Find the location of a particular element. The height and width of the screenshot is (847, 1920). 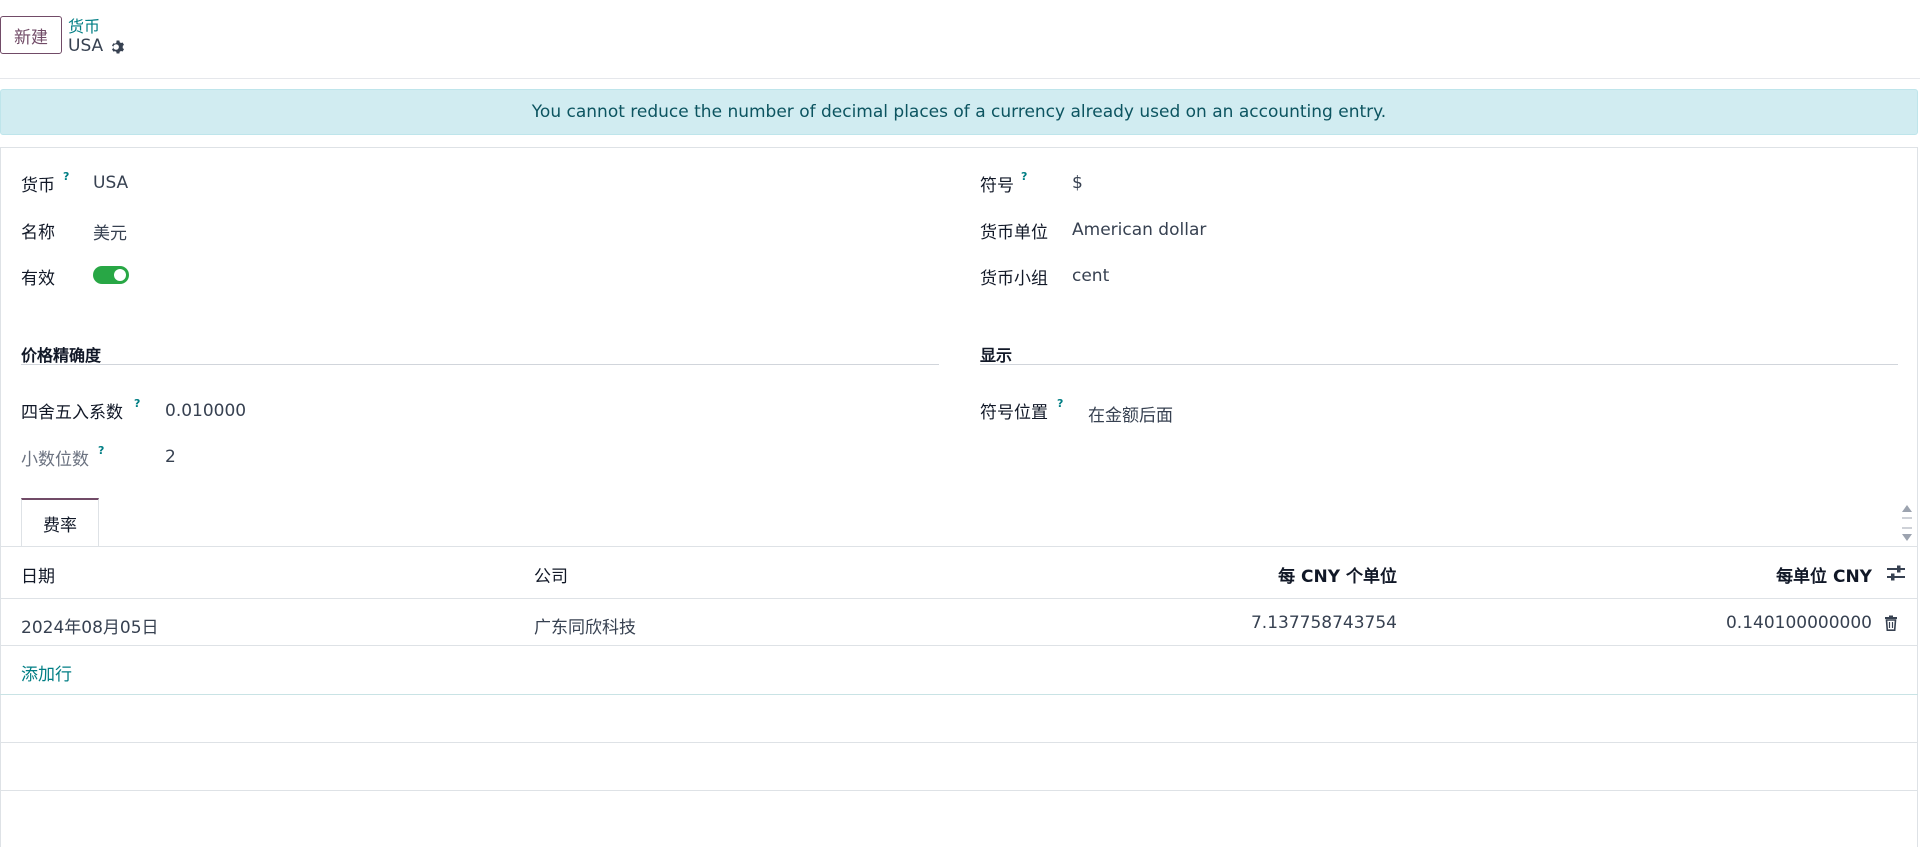

active-label: 有效 is located at coordinates (38, 279).